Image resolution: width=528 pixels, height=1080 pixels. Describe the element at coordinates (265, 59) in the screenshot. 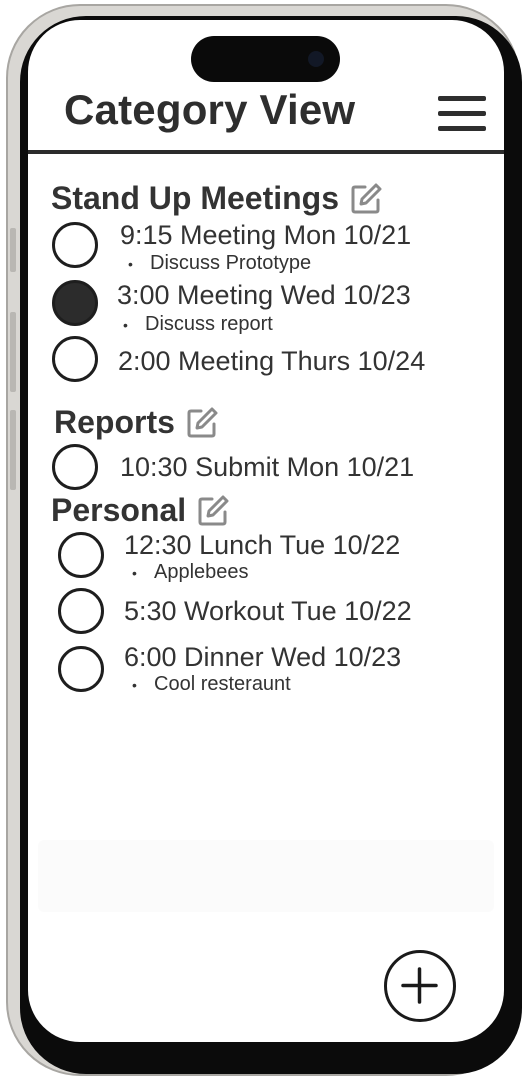

I see `dynamic-island` at that location.